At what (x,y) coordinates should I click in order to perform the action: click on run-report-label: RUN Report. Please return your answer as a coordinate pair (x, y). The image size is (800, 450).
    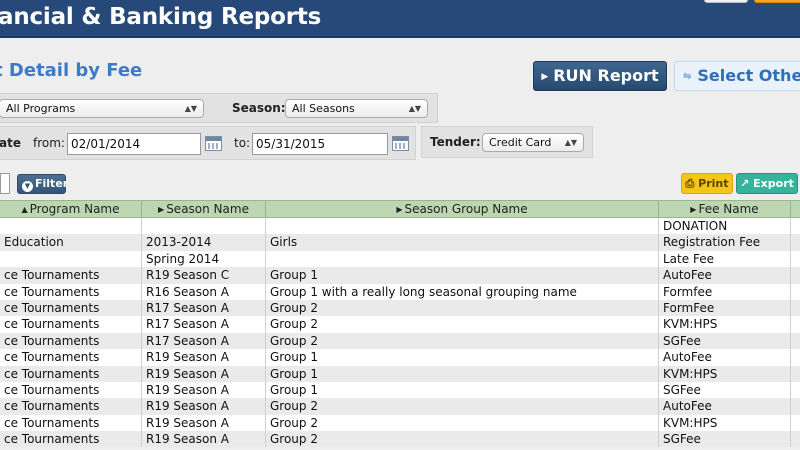
    Looking at the image, I should click on (606, 75).